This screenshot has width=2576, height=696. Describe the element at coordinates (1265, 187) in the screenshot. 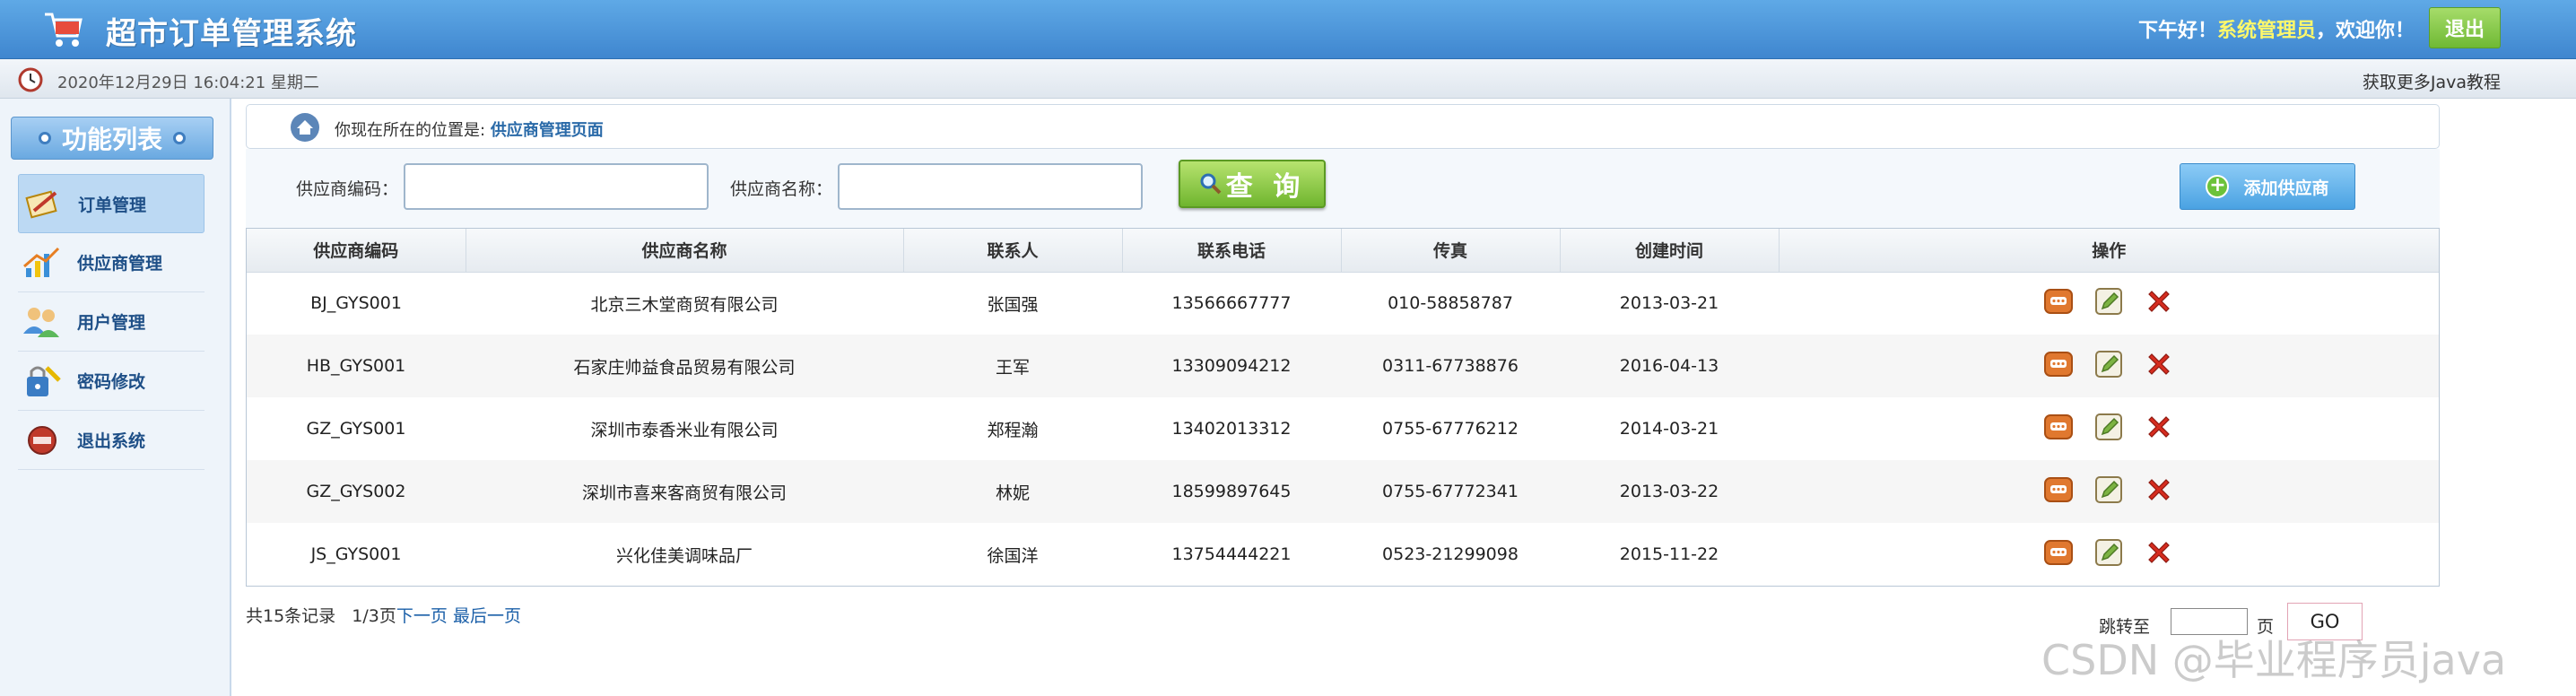

I see `query-button-label: 查 询` at that location.